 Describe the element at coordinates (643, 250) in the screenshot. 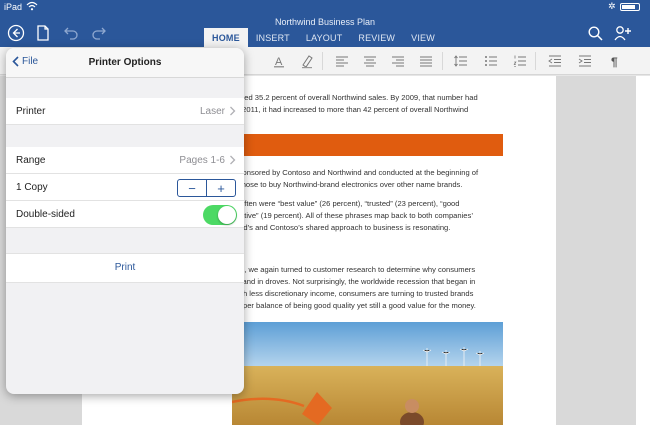

I see `right-gutter` at that location.